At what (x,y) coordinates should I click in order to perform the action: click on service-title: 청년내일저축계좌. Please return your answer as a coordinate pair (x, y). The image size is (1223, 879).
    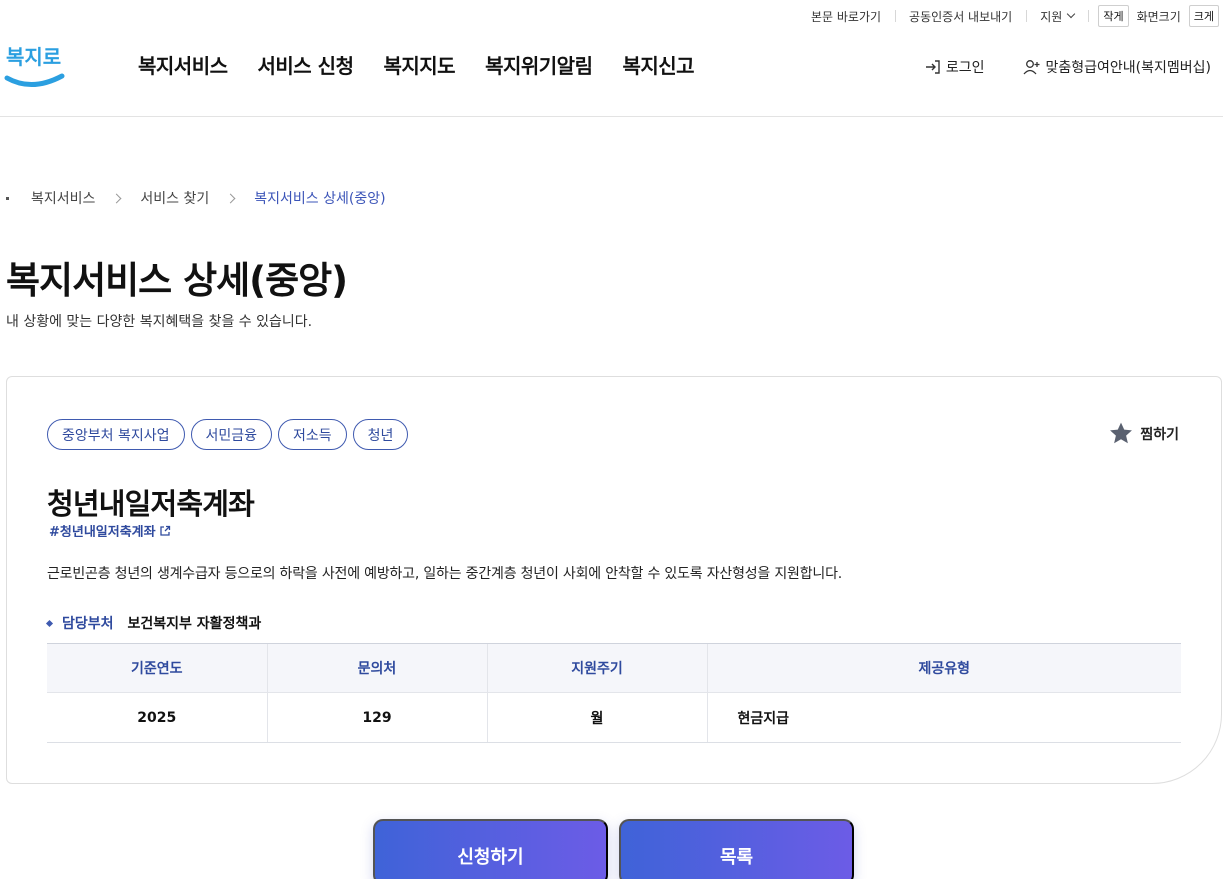
    Looking at the image, I should click on (151, 504).